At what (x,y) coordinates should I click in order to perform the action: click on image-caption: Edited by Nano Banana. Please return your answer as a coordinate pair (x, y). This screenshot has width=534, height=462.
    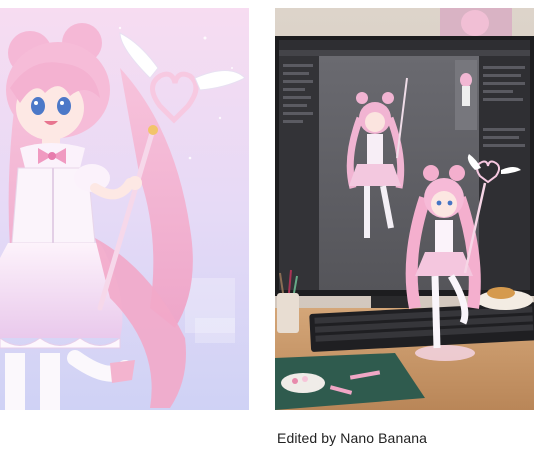
    Looking at the image, I should click on (352, 438).